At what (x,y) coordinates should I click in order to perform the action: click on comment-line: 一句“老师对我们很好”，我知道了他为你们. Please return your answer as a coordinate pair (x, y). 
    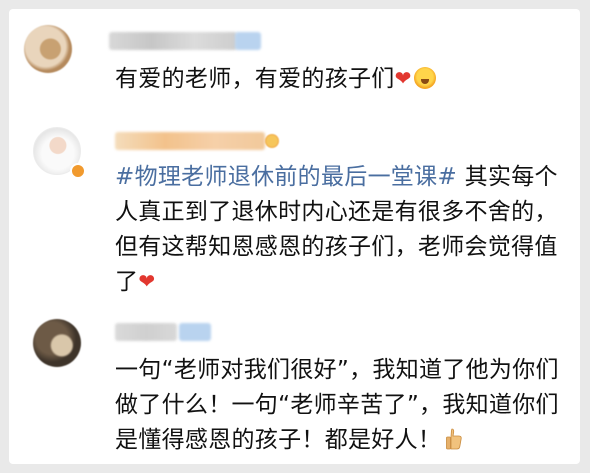
    Looking at the image, I should click on (337, 370).